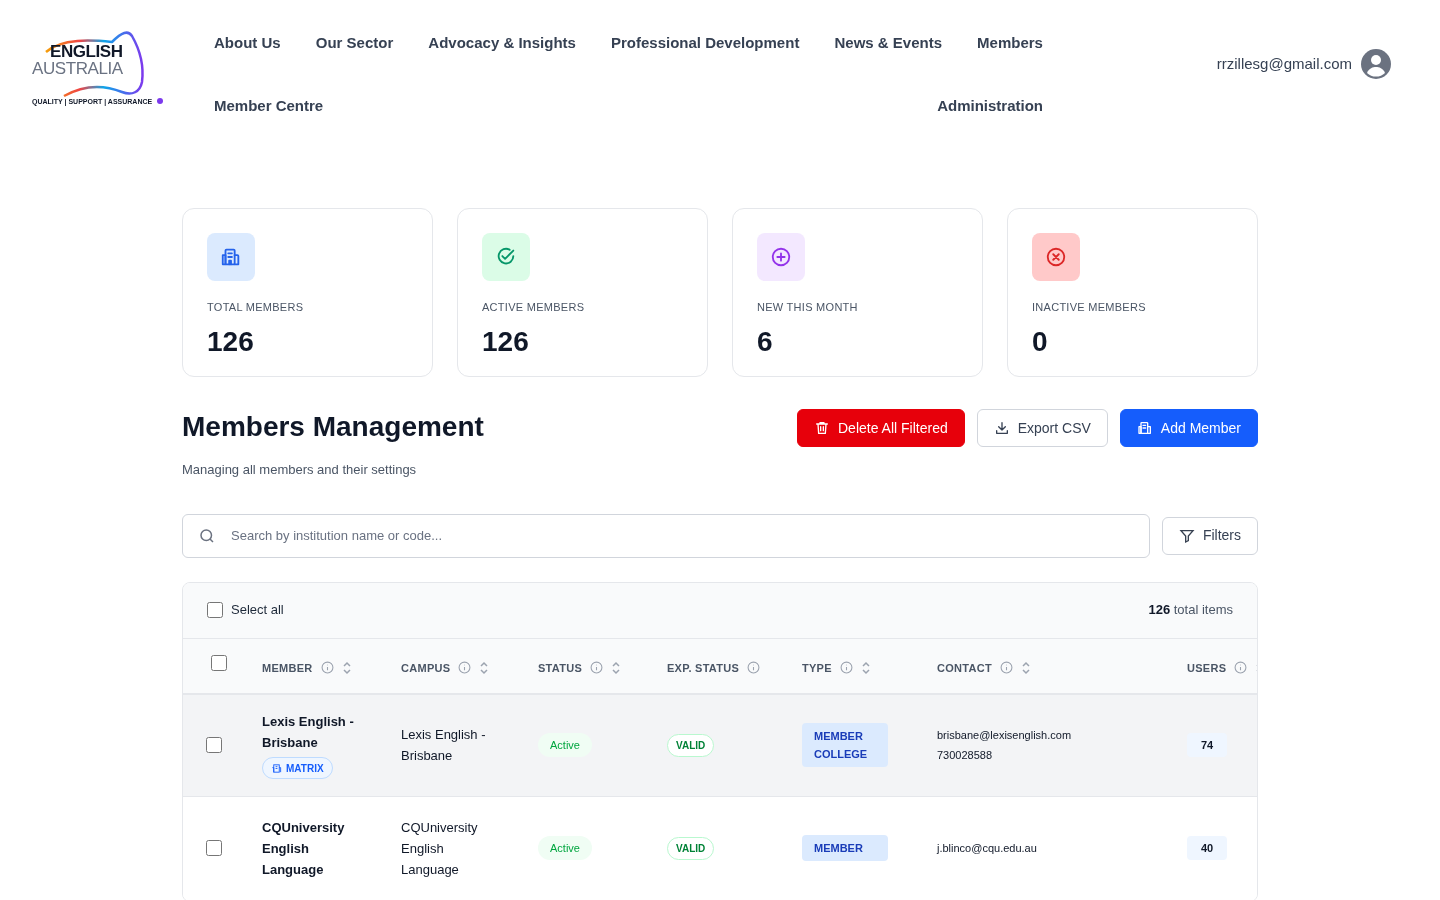  I want to click on page-title: Members Management, so click(333, 427).